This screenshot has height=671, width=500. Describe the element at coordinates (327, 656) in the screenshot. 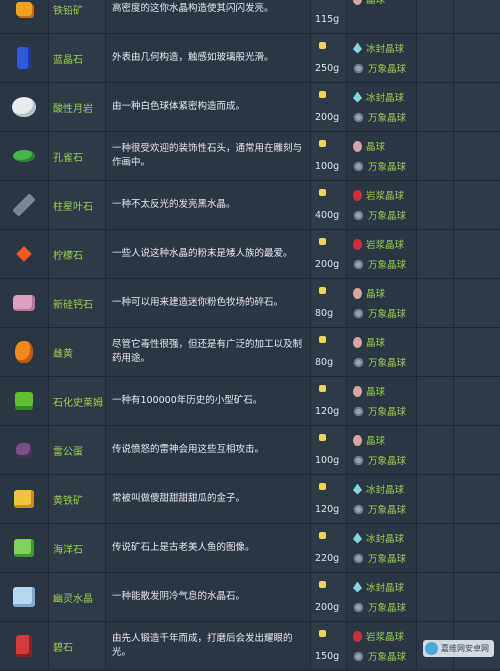

I see `mineral-price: 150g` at that location.